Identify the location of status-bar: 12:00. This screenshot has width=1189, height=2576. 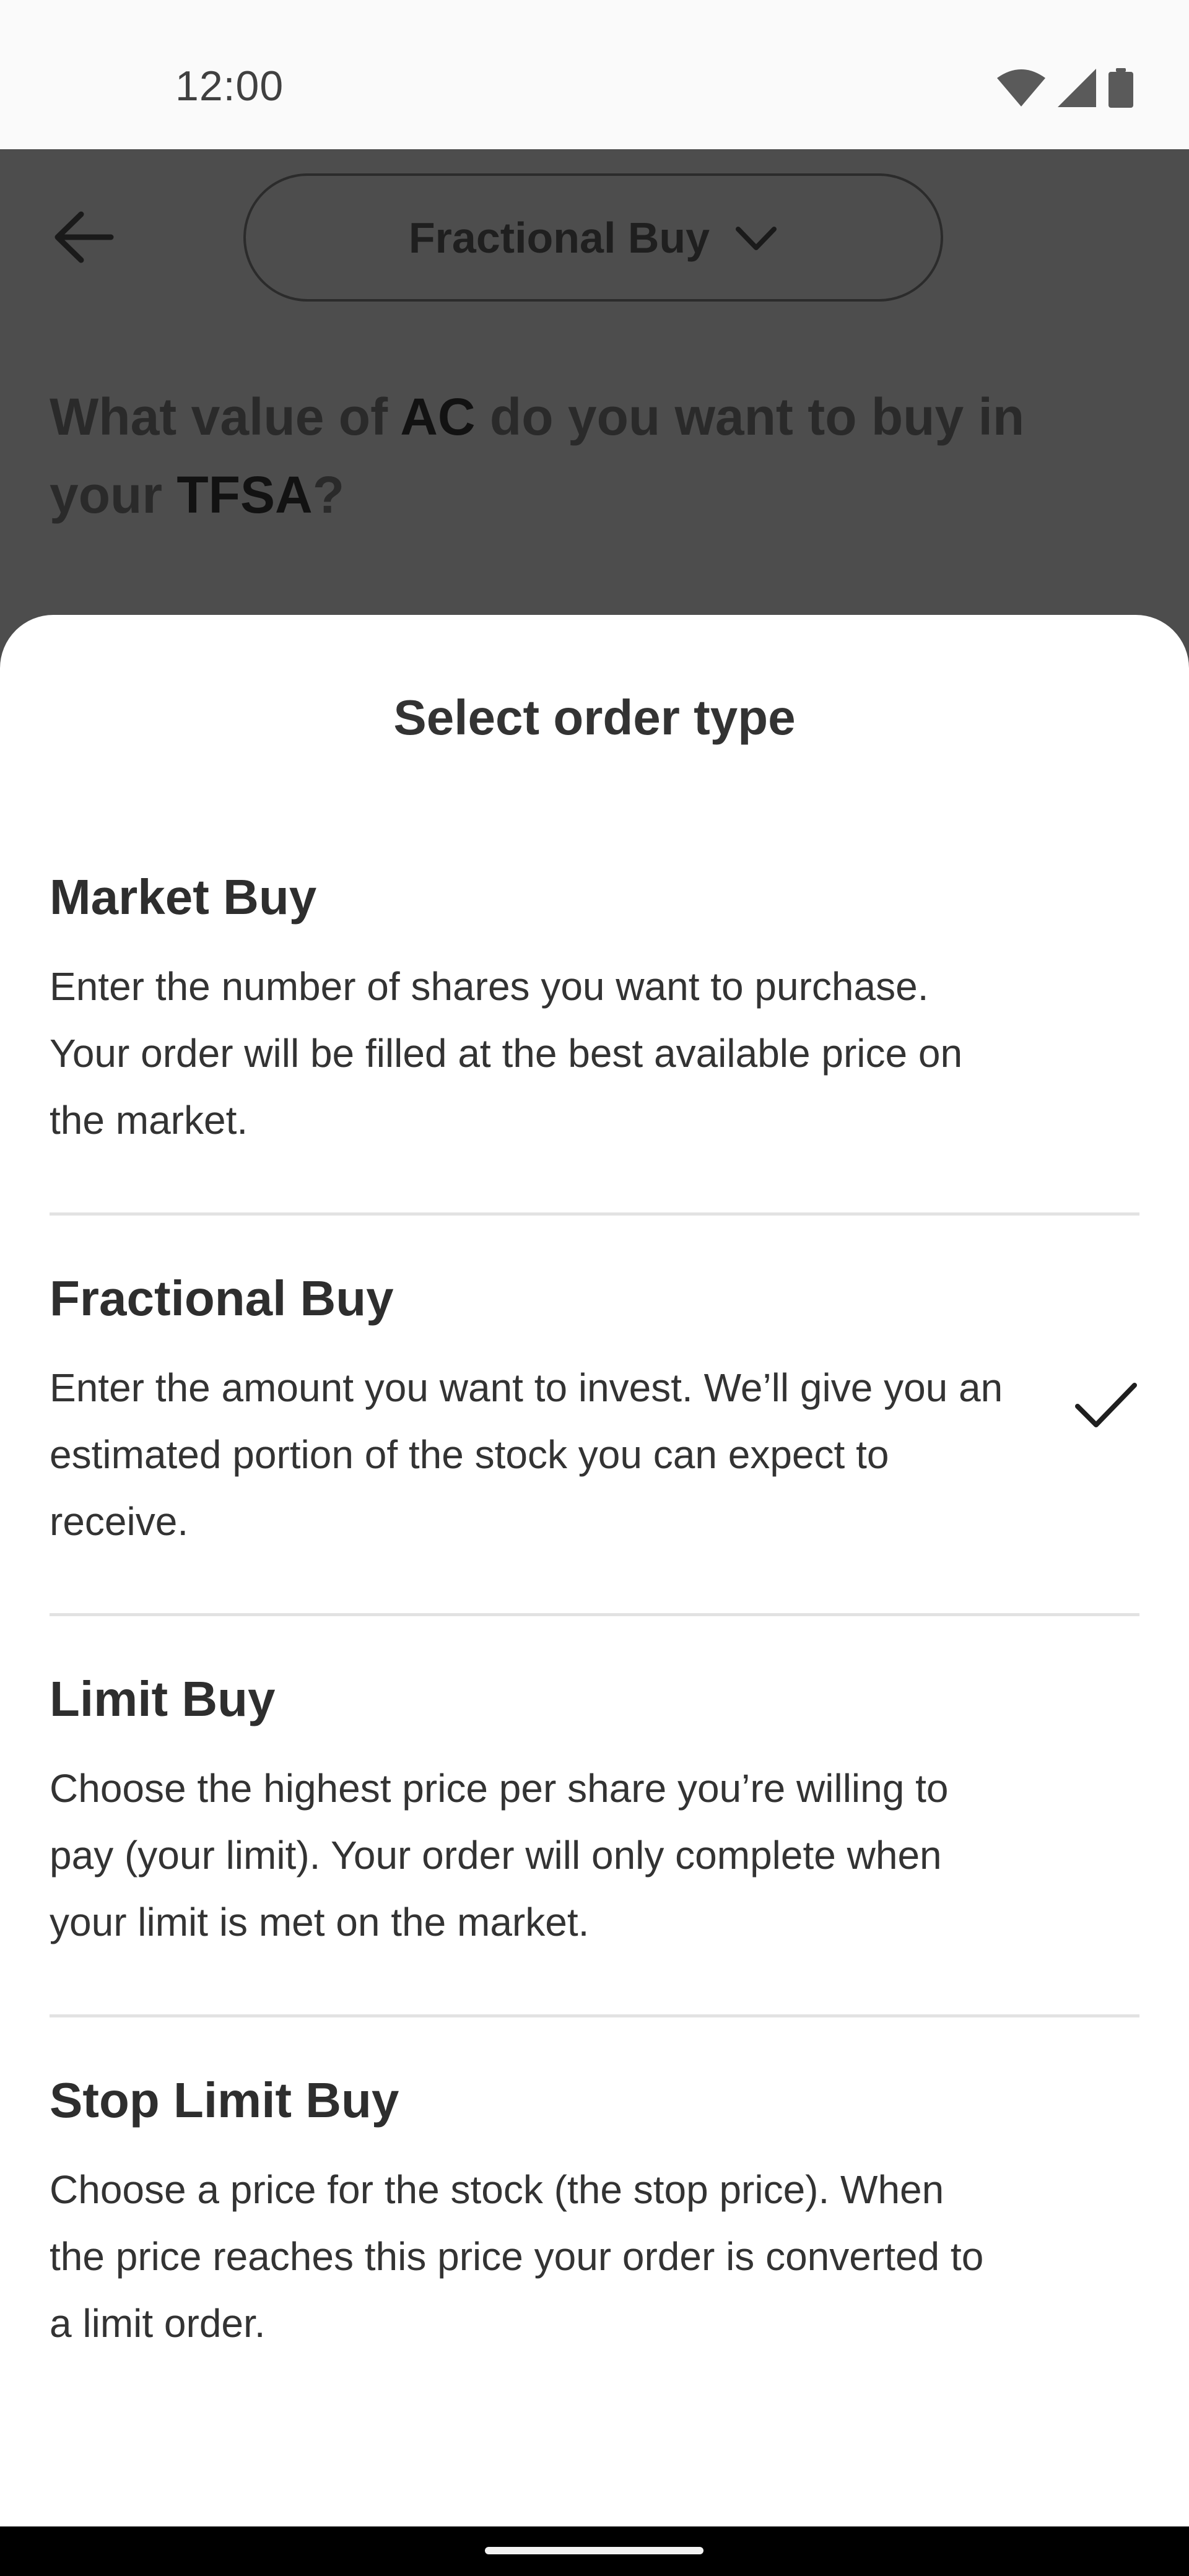
(594, 74).